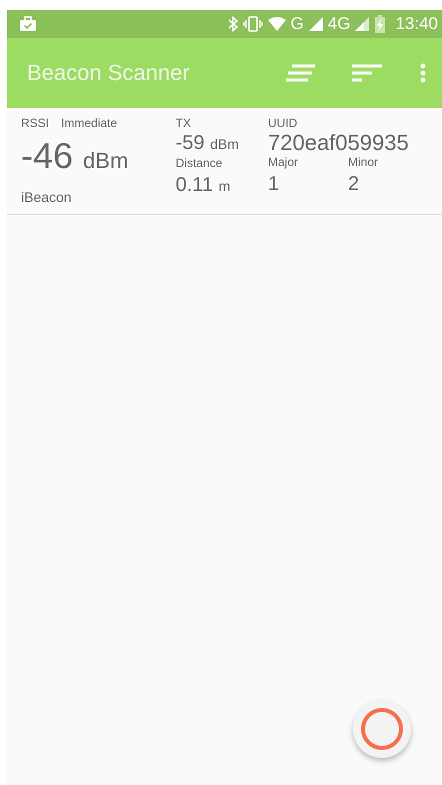  What do you see at coordinates (47, 155) in the screenshot?
I see `rssi-value: -46` at bounding box center [47, 155].